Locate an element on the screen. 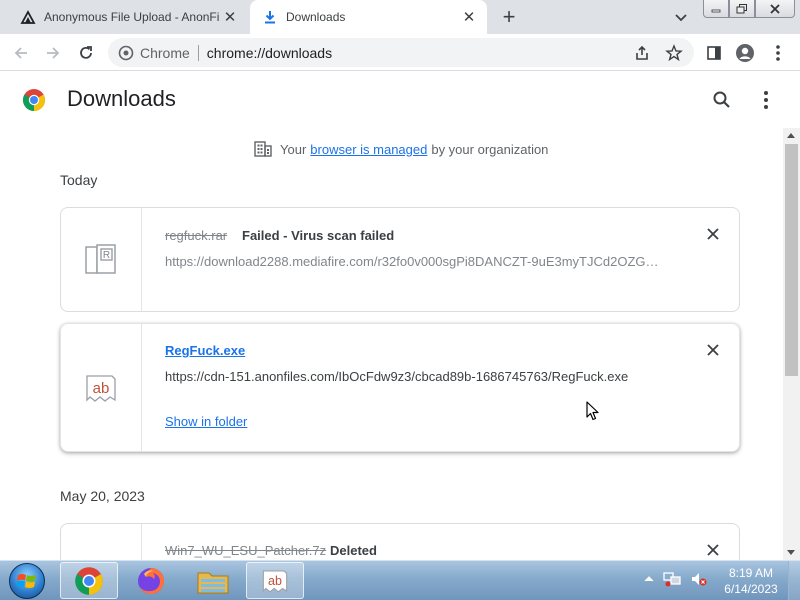  taskbar-chrome is located at coordinates (89, 580).